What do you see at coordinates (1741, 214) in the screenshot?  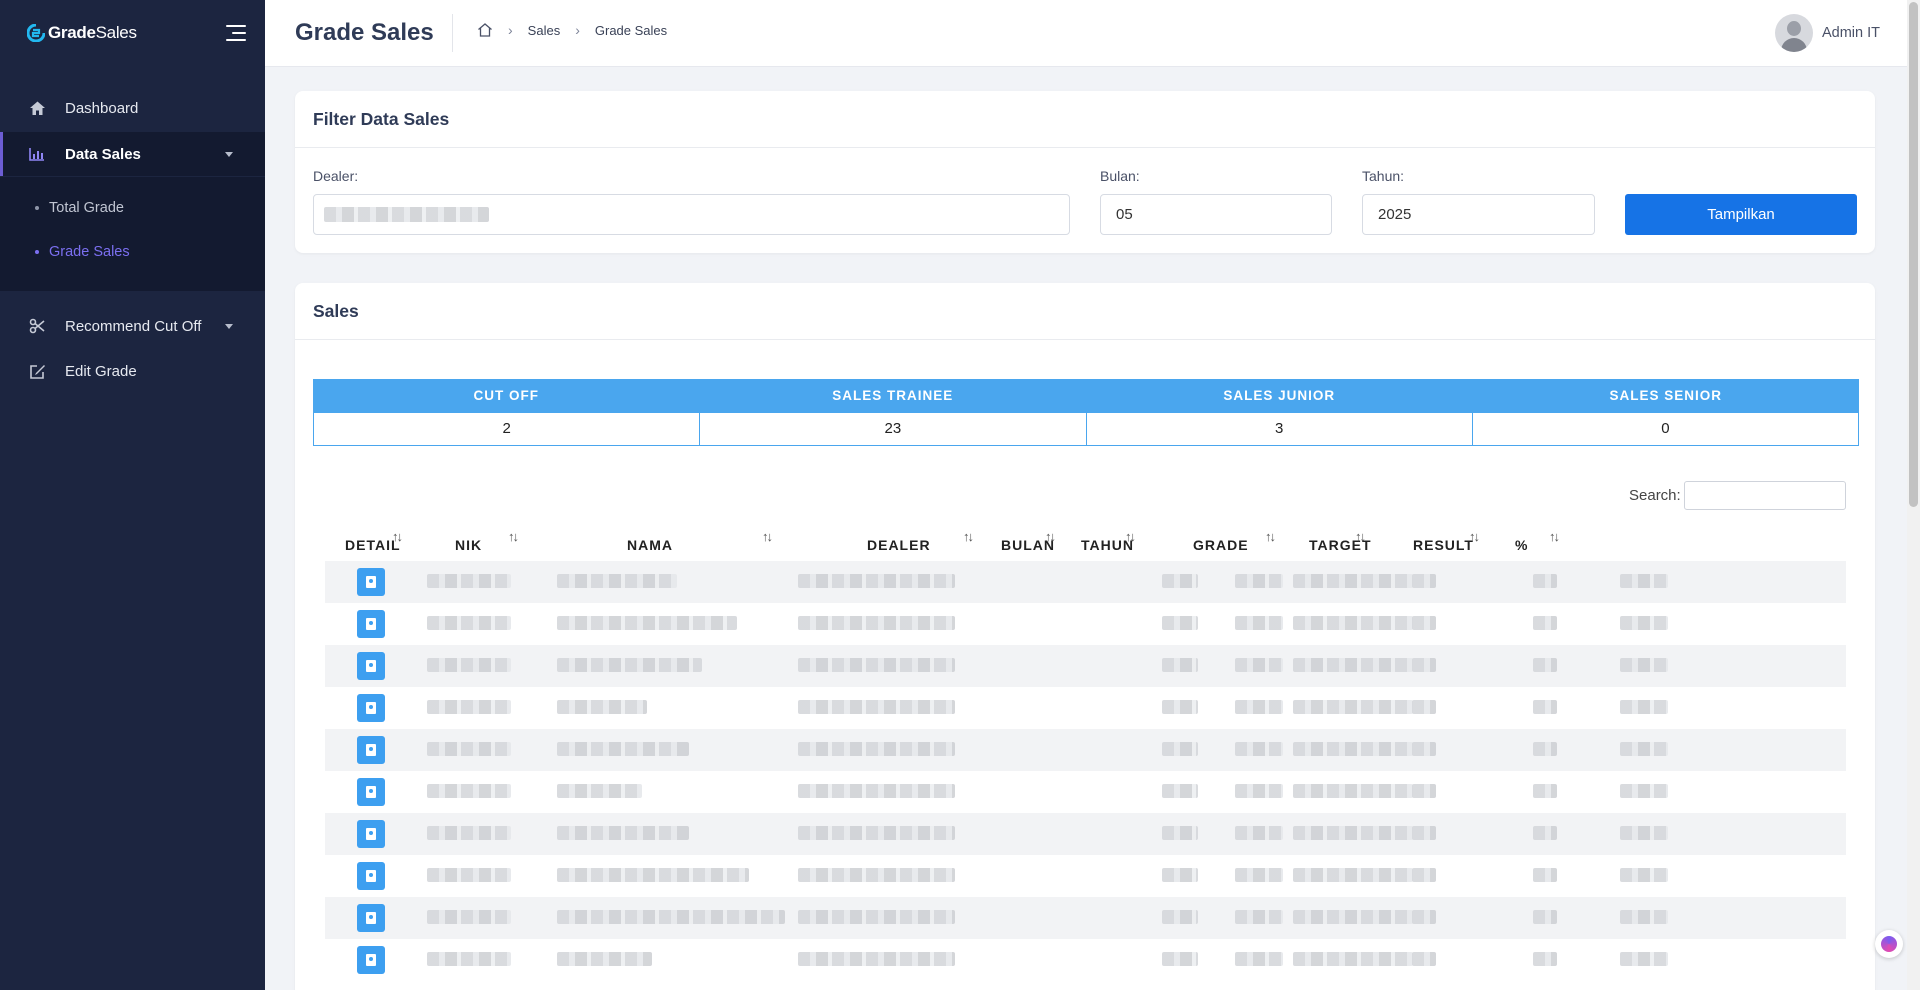 I see `tampilkan-button: Tampilkan` at bounding box center [1741, 214].